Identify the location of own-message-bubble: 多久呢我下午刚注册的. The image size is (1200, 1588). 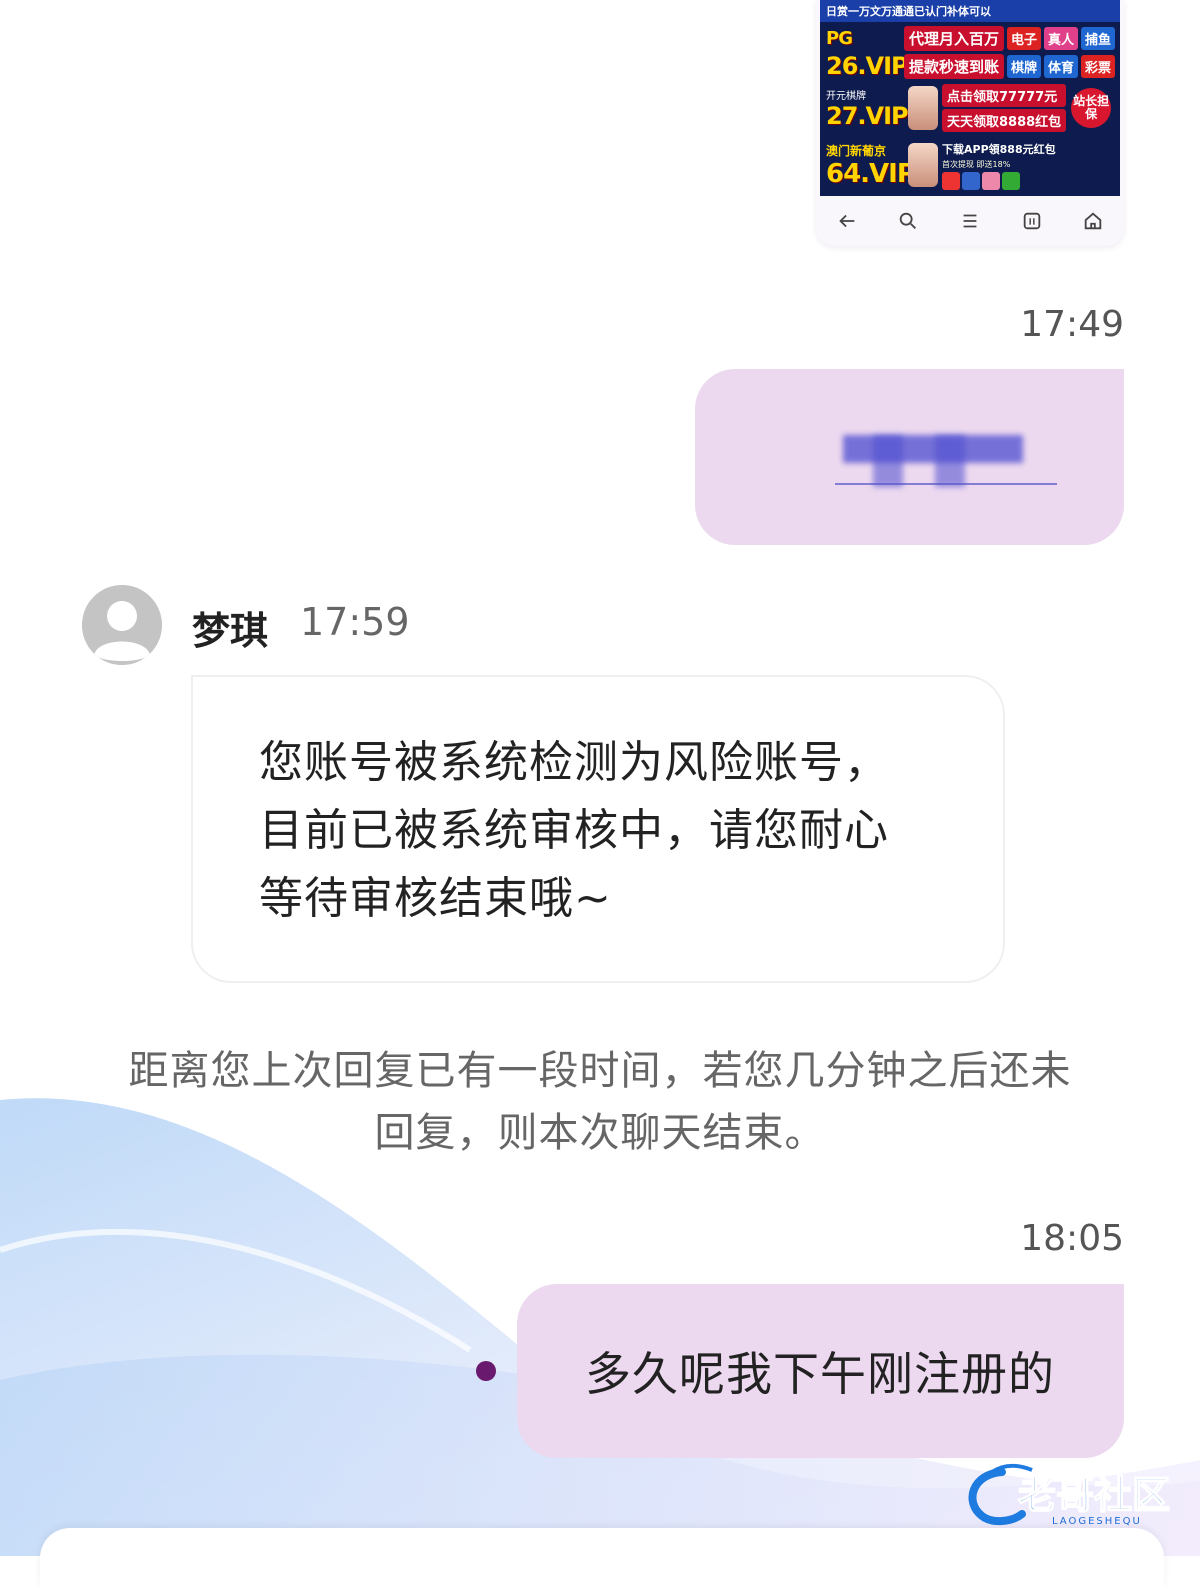
(820, 1371).